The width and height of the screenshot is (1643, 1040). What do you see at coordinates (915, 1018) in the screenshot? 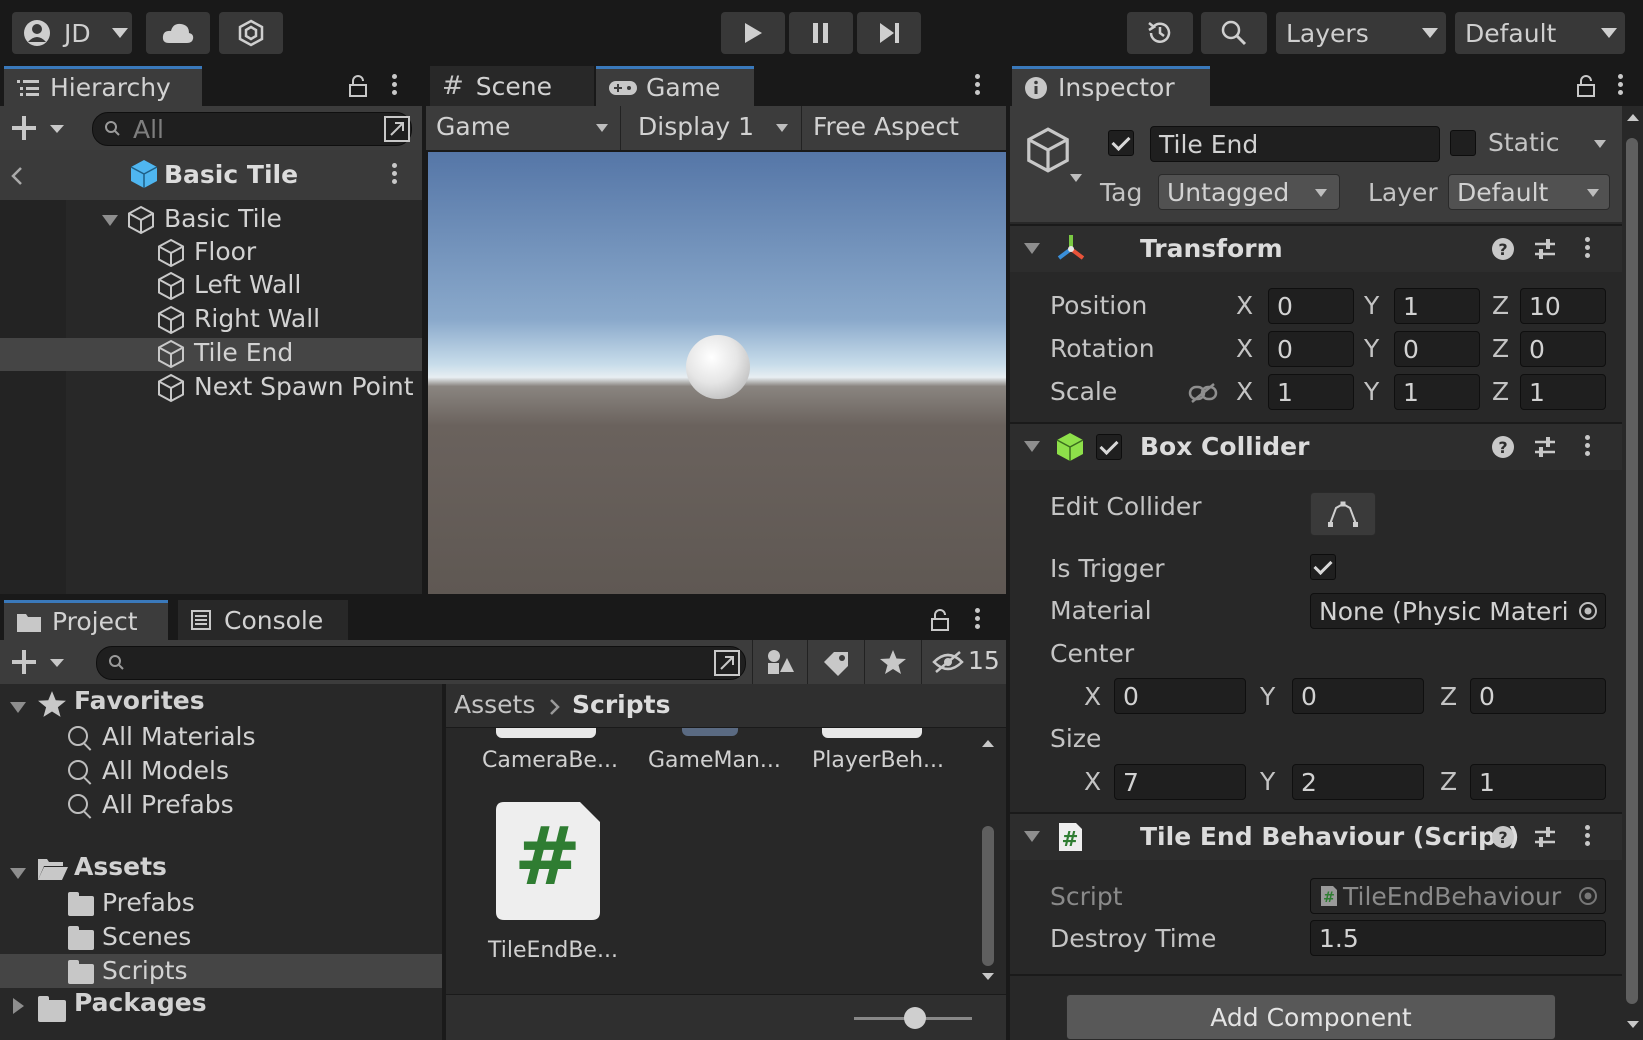
I see `icon-size-slider-handle` at bounding box center [915, 1018].